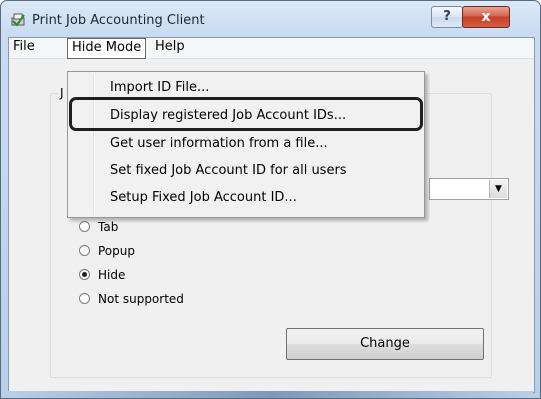 The width and height of the screenshot is (541, 399). Describe the element at coordinates (108, 227) in the screenshot. I see `radio-label-tab: Tab` at that location.